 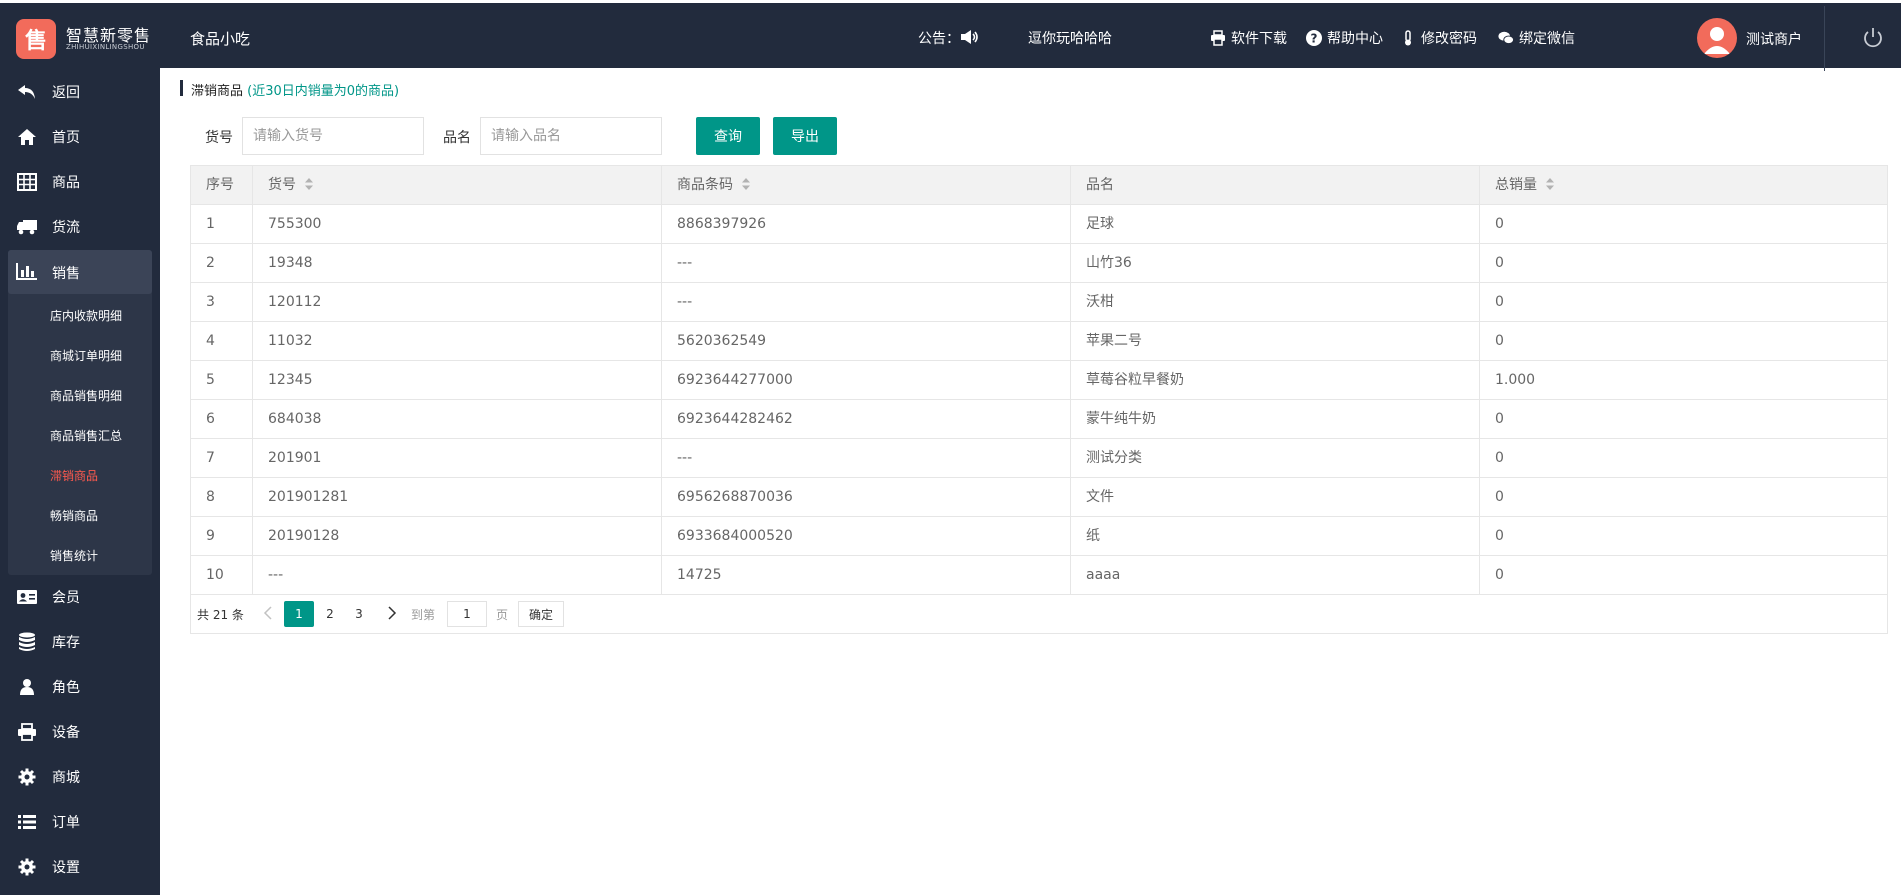 What do you see at coordinates (1070, 38) in the screenshot?
I see `notice-text: 逗你玩哈哈哈` at bounding box center [1070, 38].